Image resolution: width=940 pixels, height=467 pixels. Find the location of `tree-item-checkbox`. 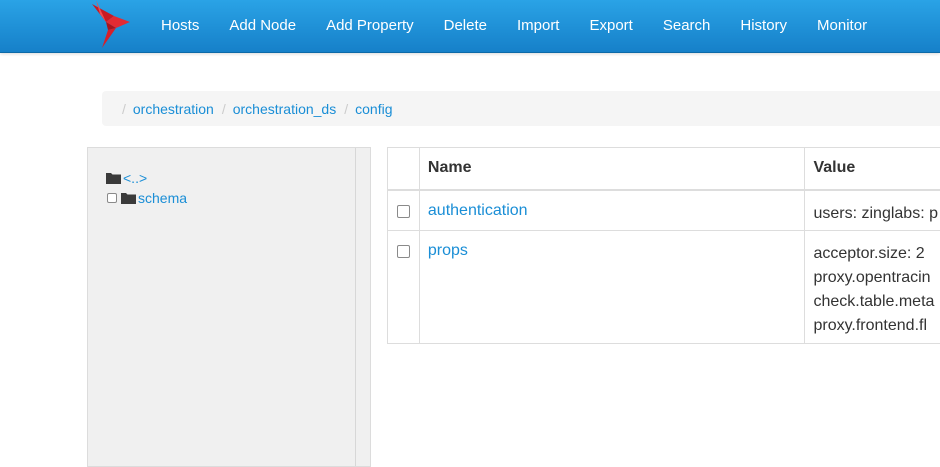

tree-item-checkbox is located at coordinates (112, 198).